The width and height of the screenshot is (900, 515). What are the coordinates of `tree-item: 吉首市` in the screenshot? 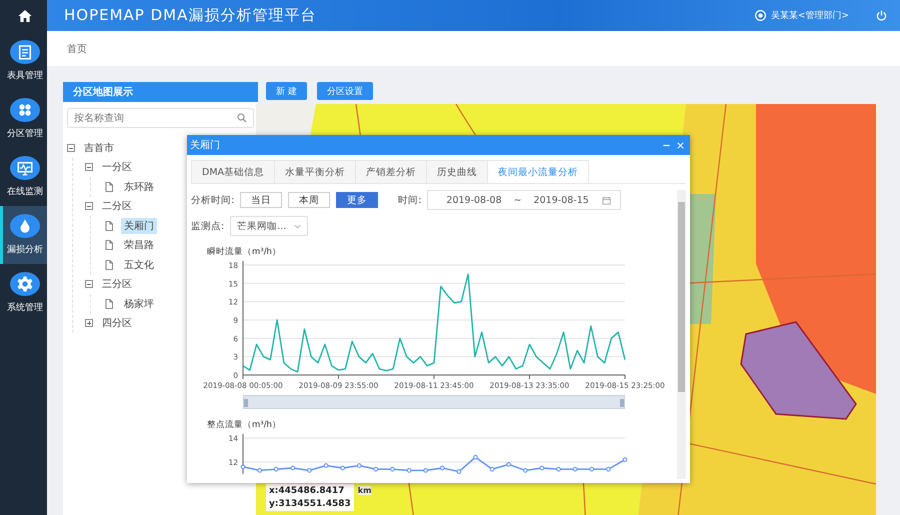 It's located at (99, 148).